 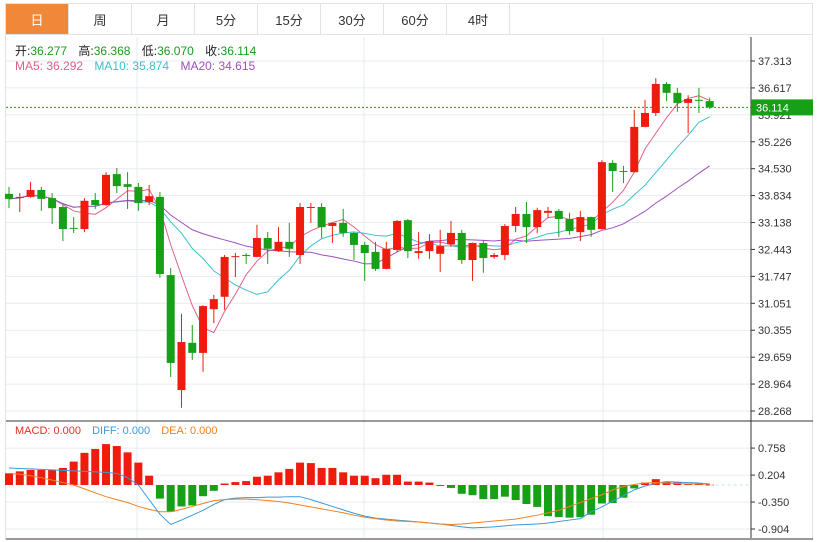 I want to click on ma10-value: MA10: 35.874, so click(x=132, y=66).